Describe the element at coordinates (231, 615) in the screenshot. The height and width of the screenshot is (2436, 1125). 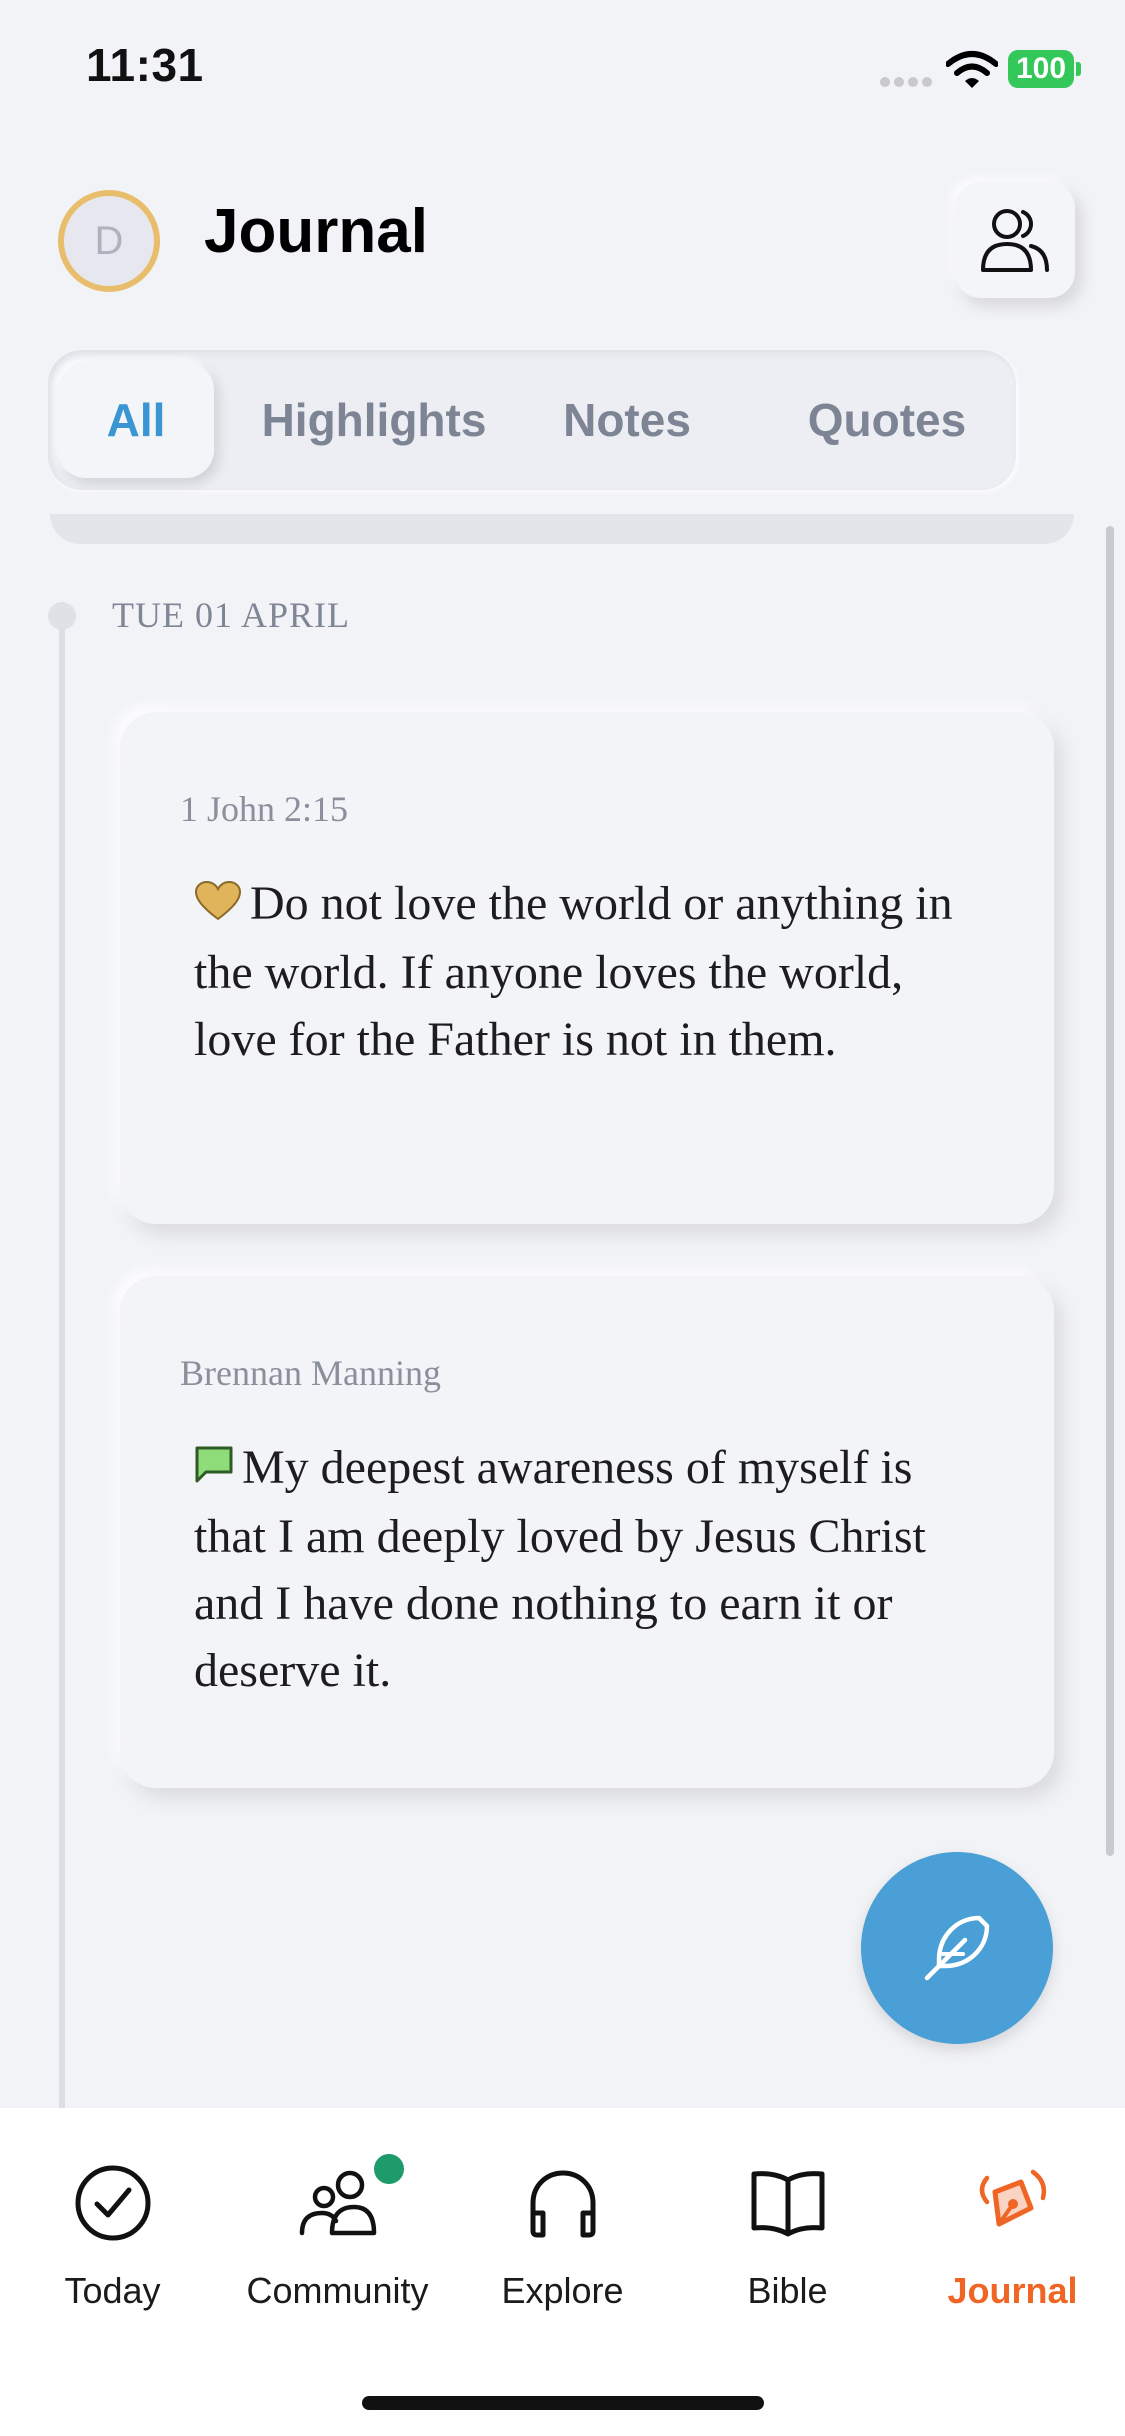
I see `date-label: TUE 01 APRIL` at that location.